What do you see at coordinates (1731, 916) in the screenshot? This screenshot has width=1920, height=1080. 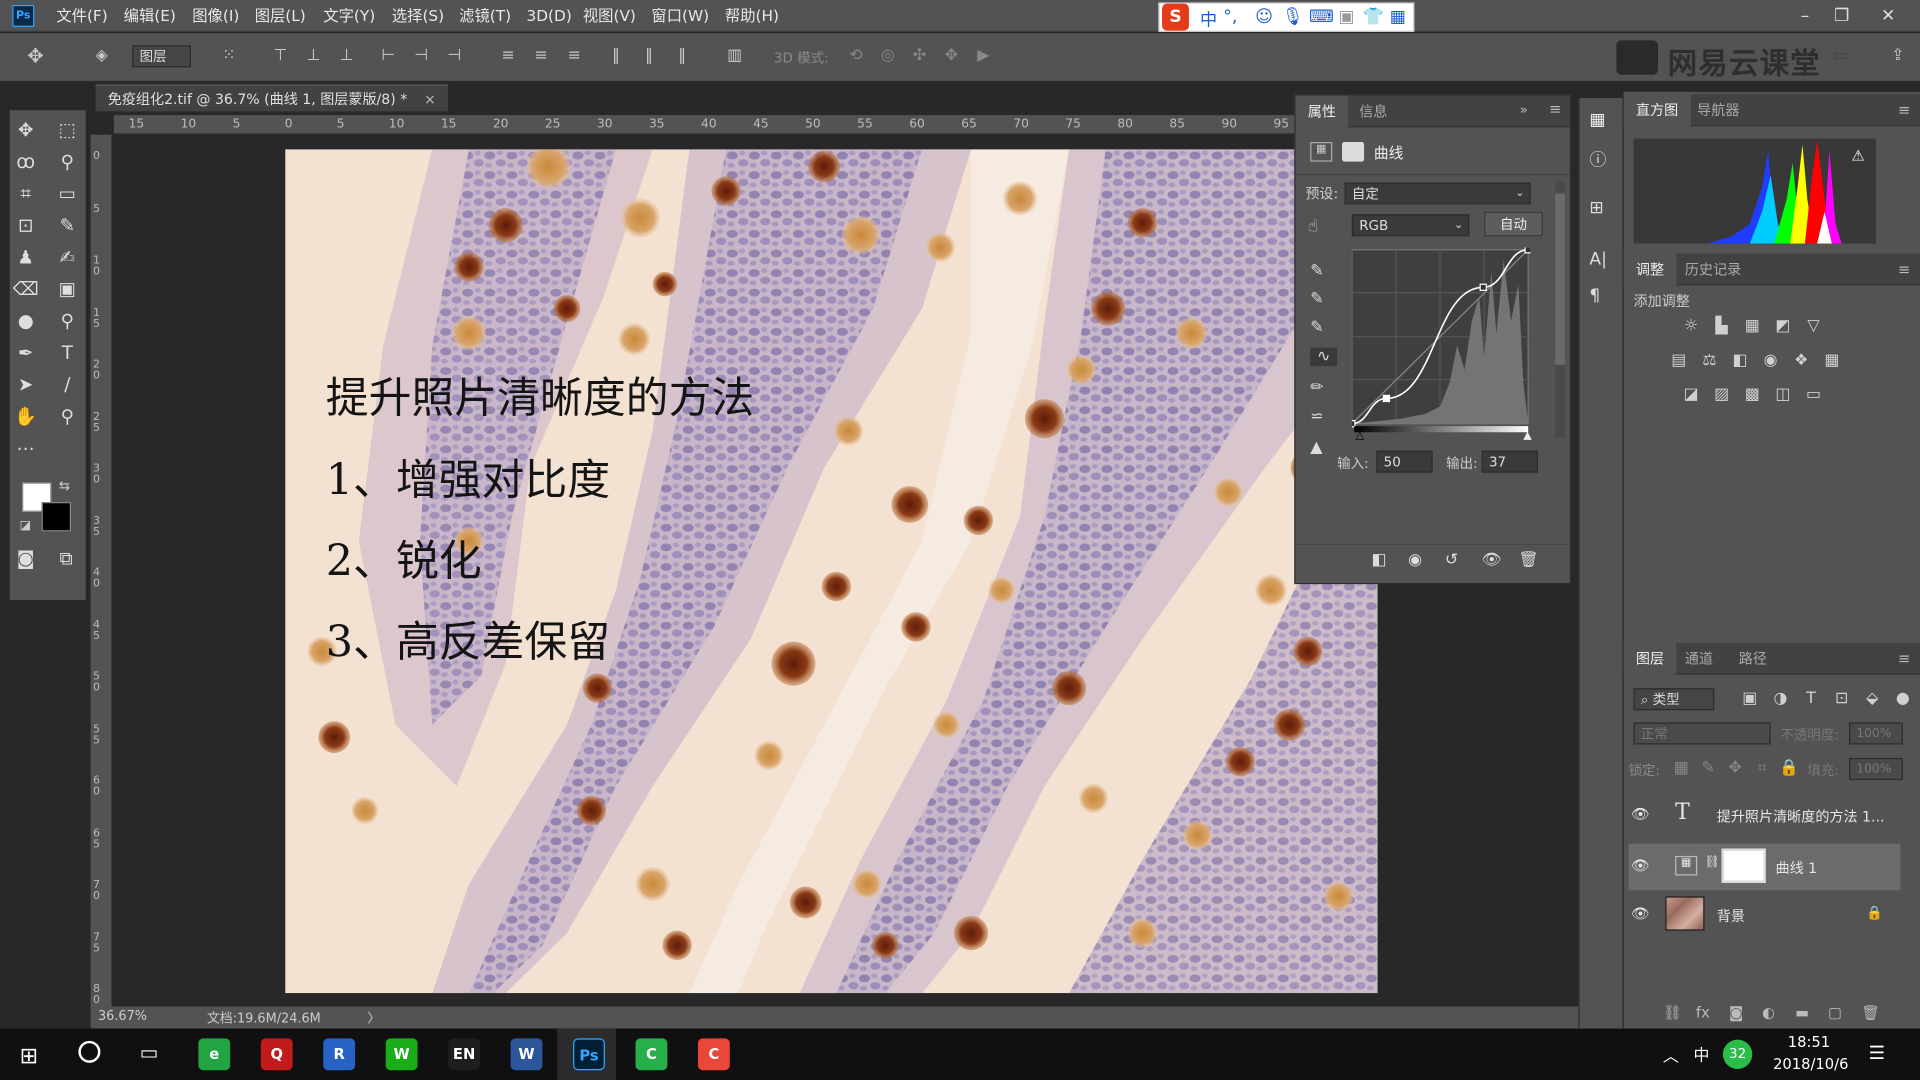 I see `layer-name: 背景` at bounding box center [1731, 916].